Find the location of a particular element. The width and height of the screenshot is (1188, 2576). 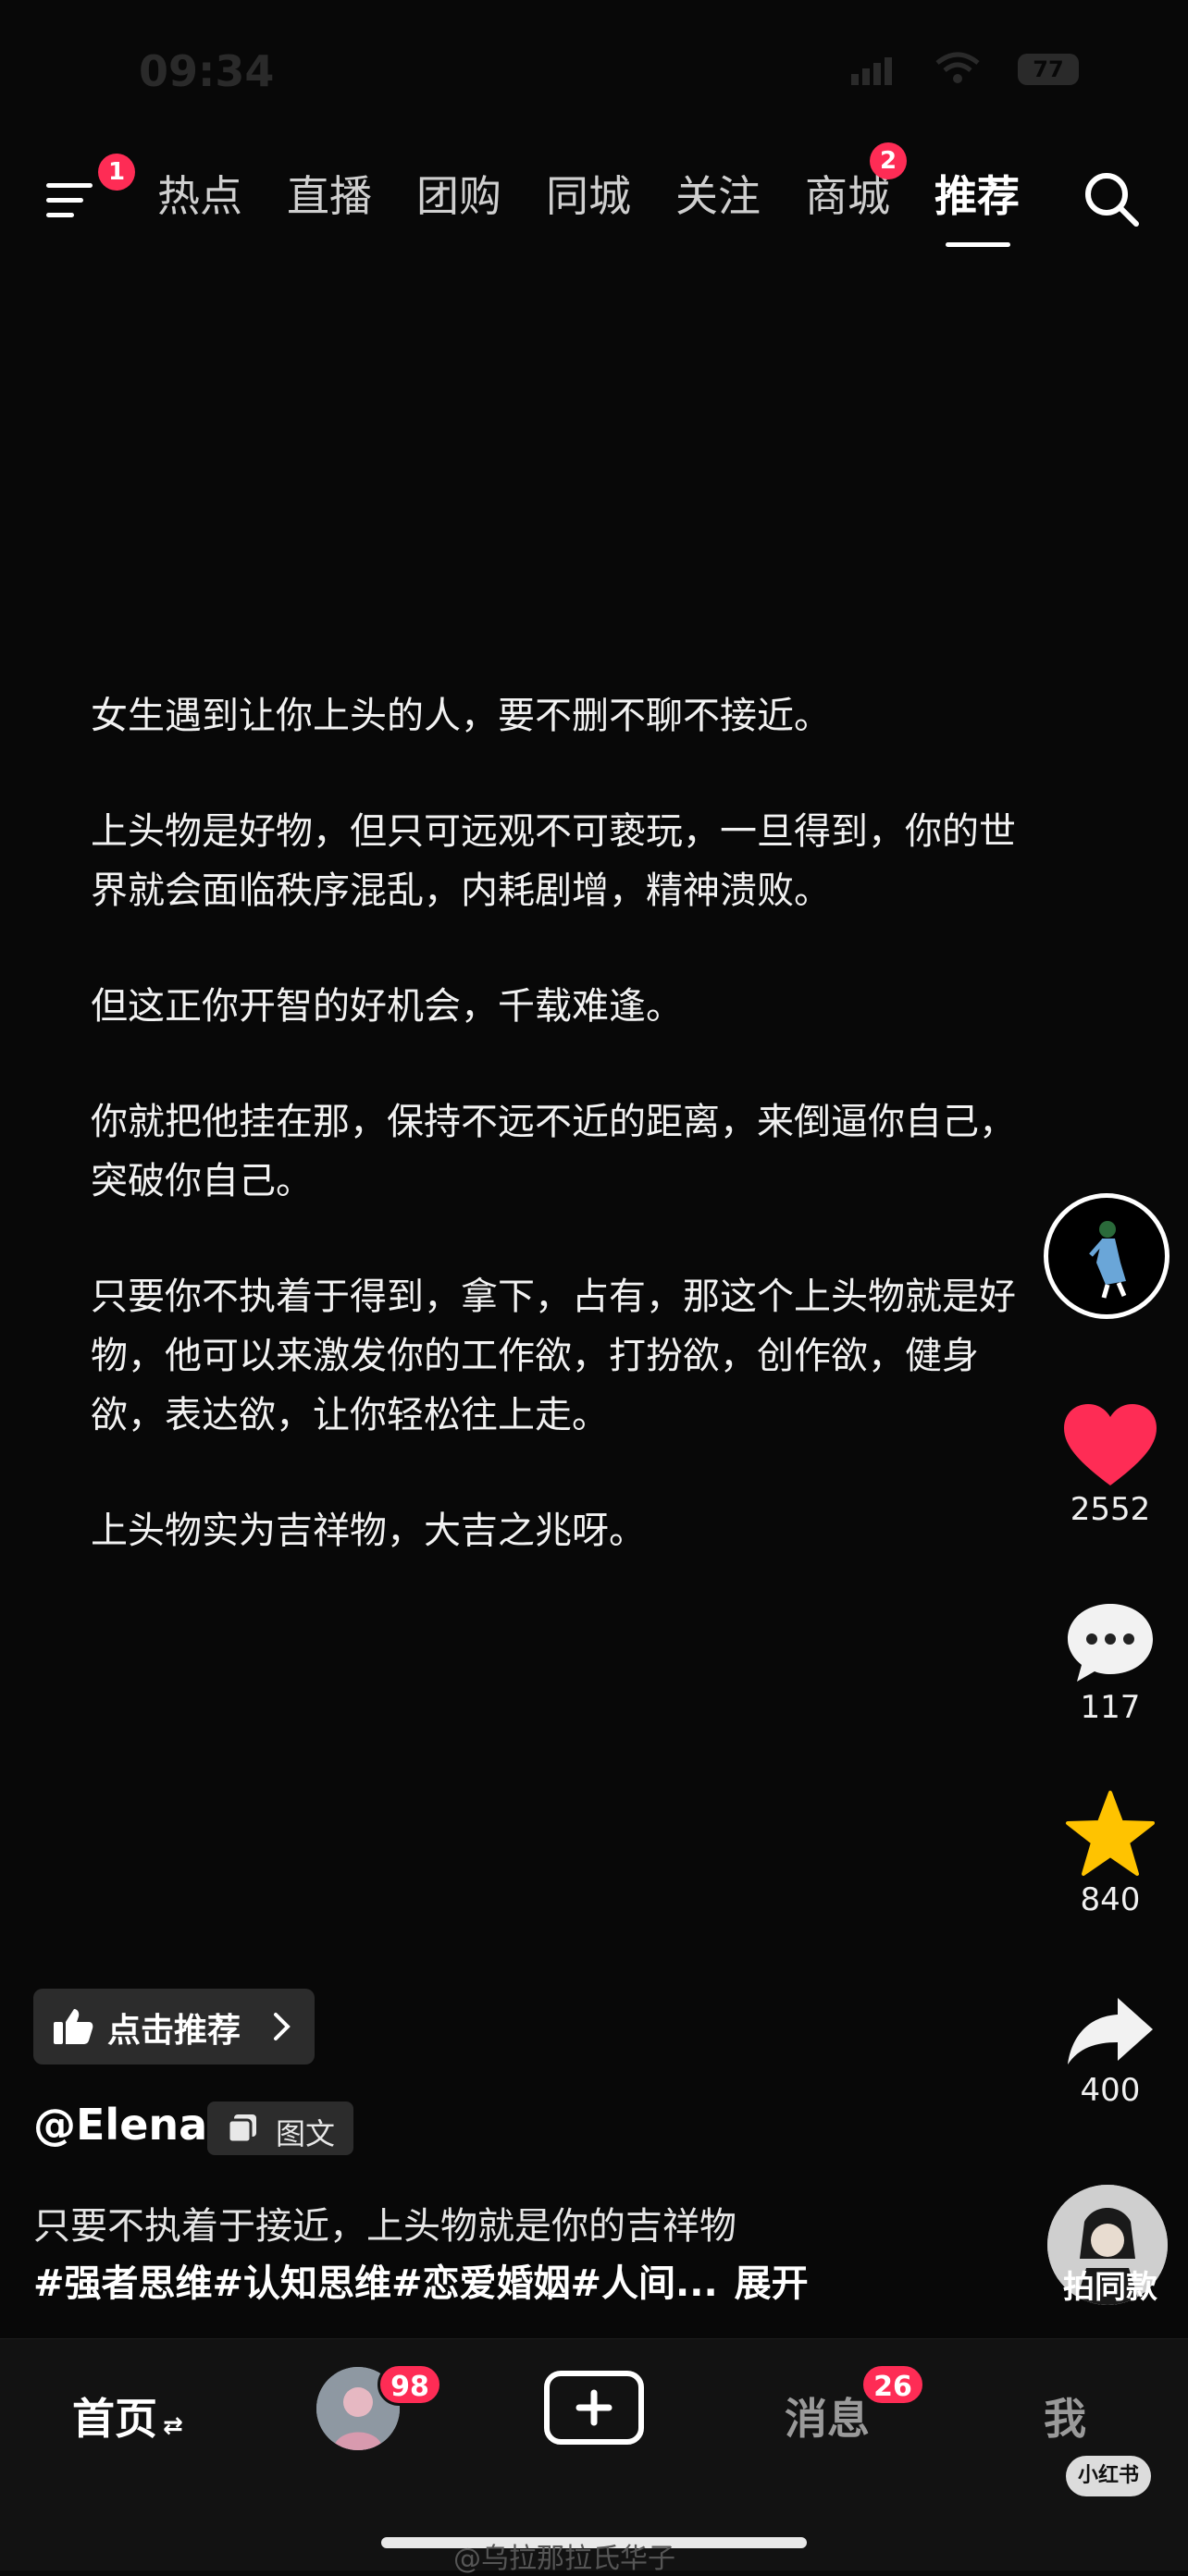

nav-home: 首页 ⇄ is located at coordinates (127, 2416).